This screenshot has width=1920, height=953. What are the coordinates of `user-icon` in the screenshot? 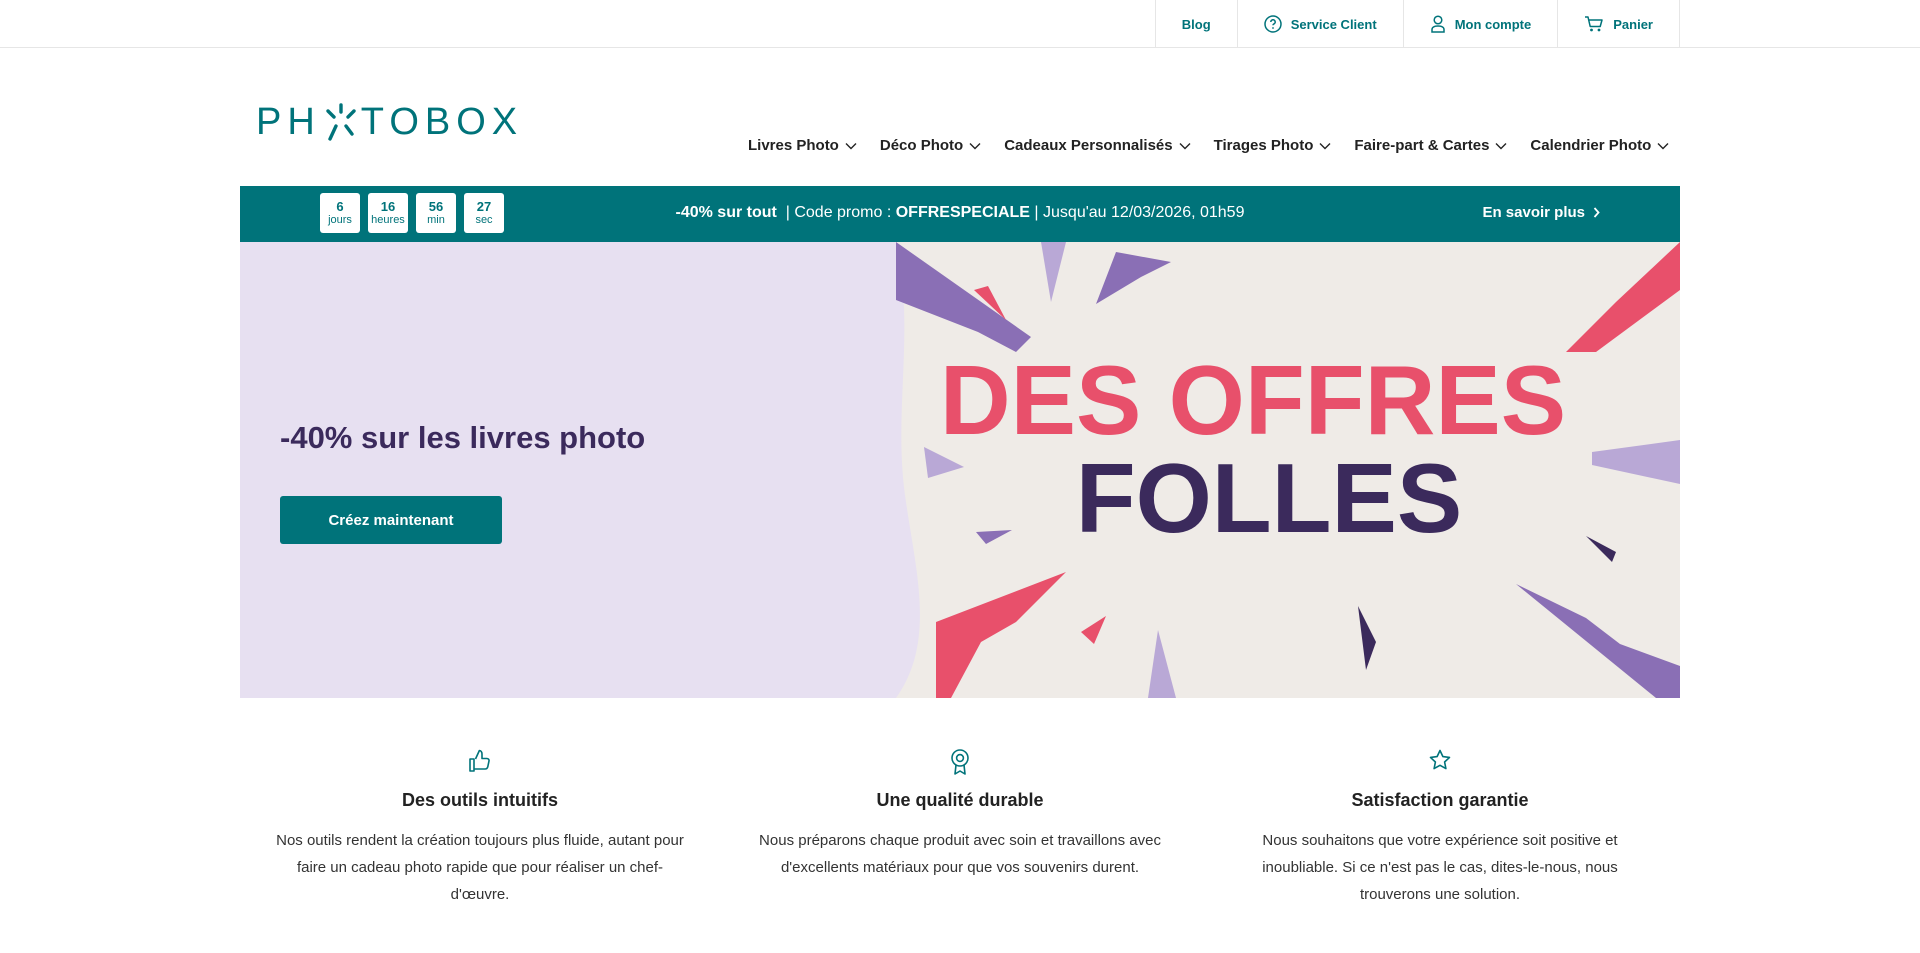 It's located at (1437, 24).